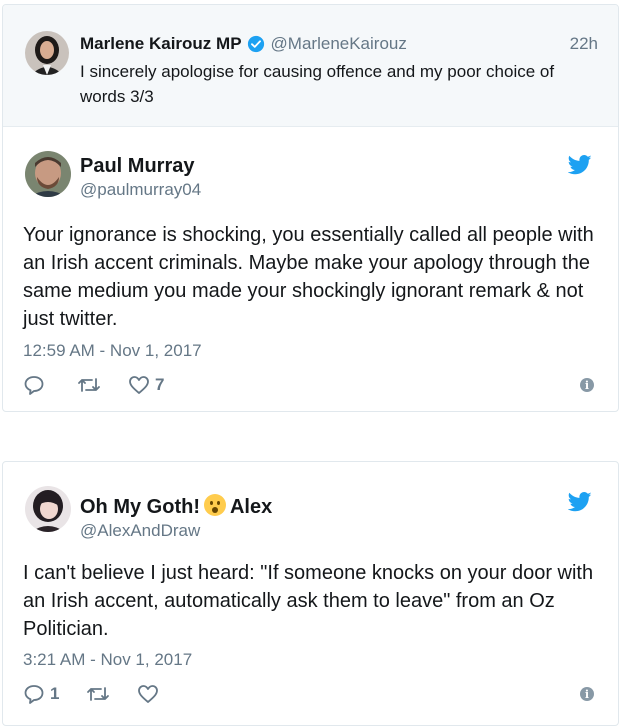 The height and width of the screenshot is (728, 625). What do you see at coordinates (255, 44) in the screenshot?
I see `verified-badge-icon` at bounding box center [255, 44].